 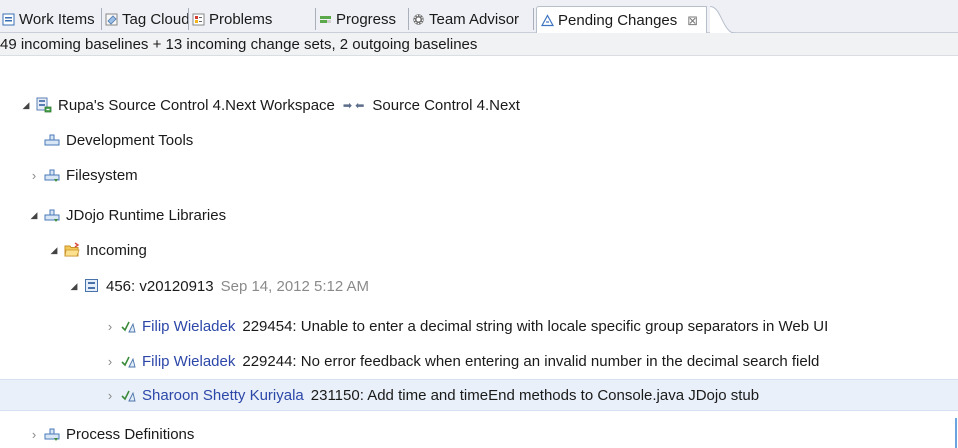 What do you see at coordinates (160, 286) in the screenshot?
I see `baseline-name: 456: v20120913` at bounding box center [160, 286].